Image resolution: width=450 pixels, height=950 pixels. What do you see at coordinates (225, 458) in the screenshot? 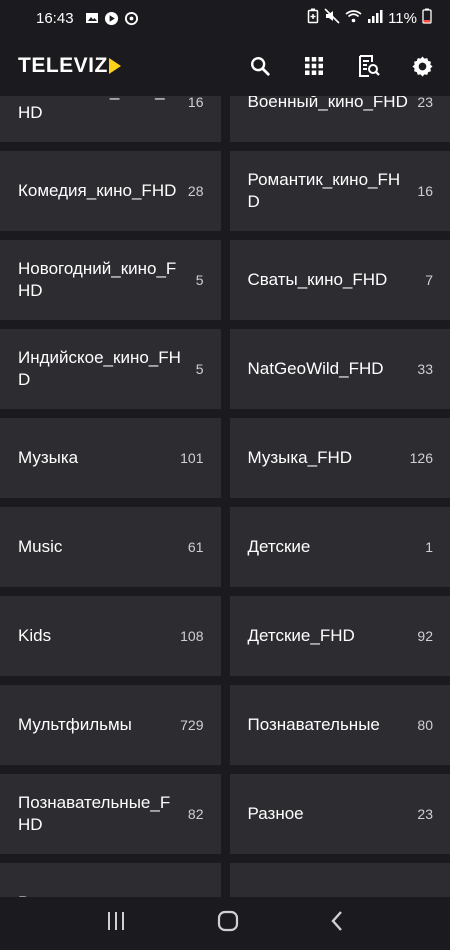
I see `category-row: Музыка 101 Музыка_FHD 126` at bounding box center [225, 458].